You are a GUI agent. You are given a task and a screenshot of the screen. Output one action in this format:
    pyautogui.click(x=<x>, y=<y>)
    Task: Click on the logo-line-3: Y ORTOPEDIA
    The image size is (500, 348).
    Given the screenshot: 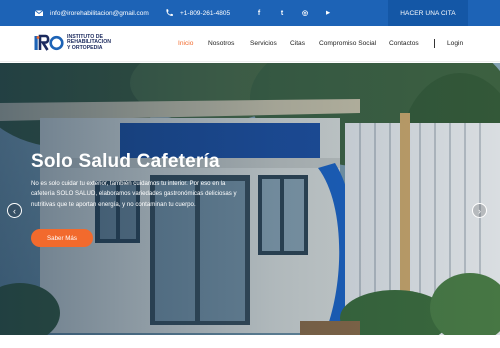 What is the action you would take?
    pyautogui.click(x=85, y=47)
    